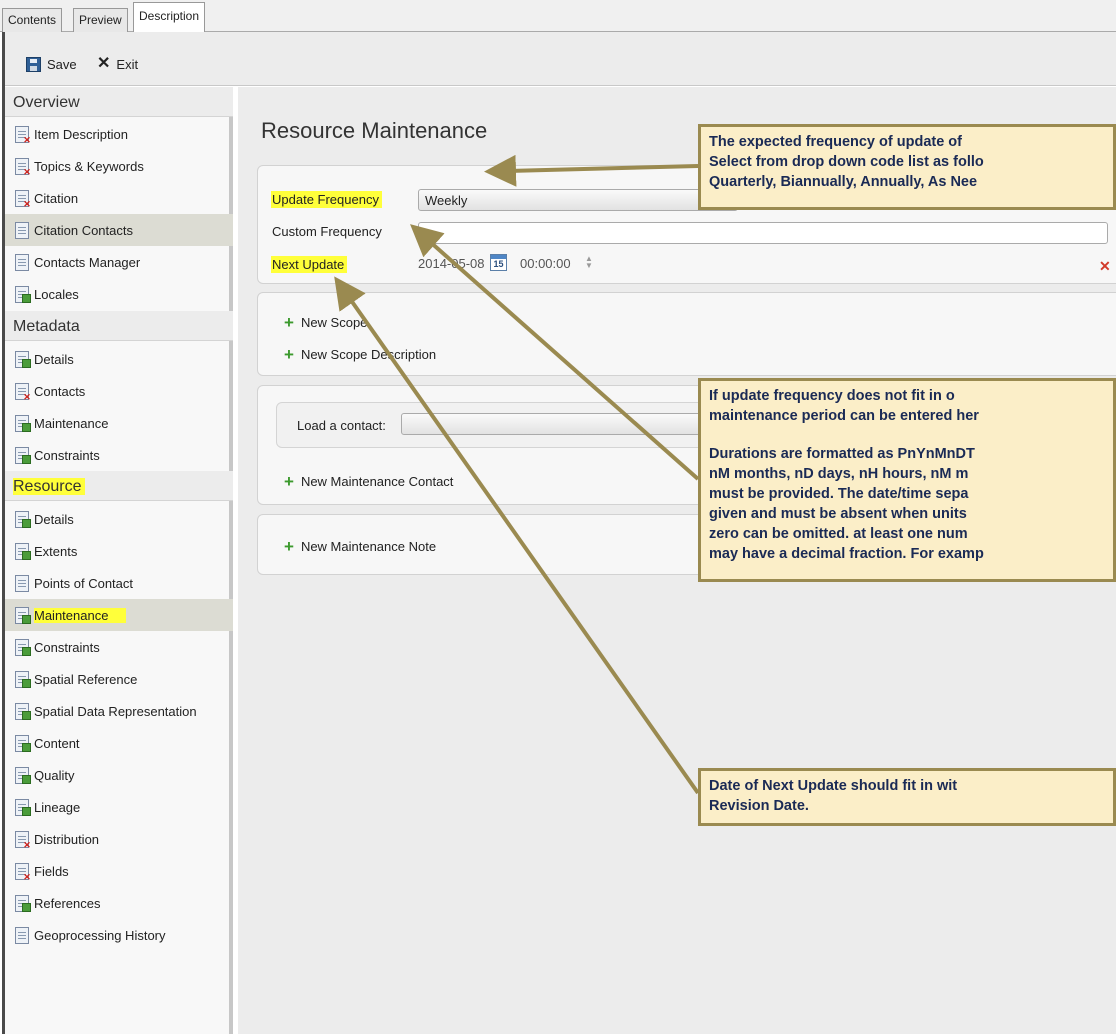 This screenshot has width=1116, height=1034. What do you see at coordinates (104, 63) in the screenshot?
I see `close-icon: ✕` at bounding box center [104, 63].